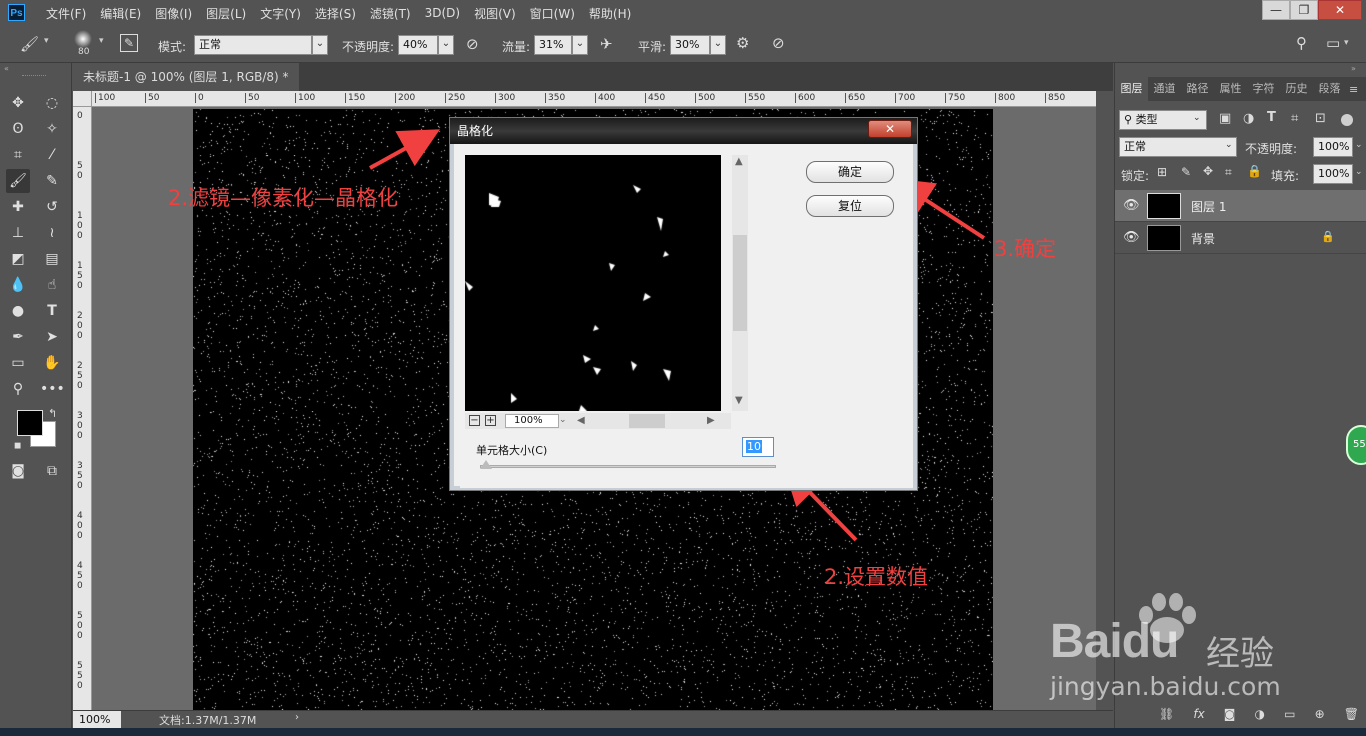 Image resolution: width=1366 pixels, height=736 pixels. Describe the element at coordinates (1164, 89) in the screenshot. I see `panel-tab: 通道` at that location.